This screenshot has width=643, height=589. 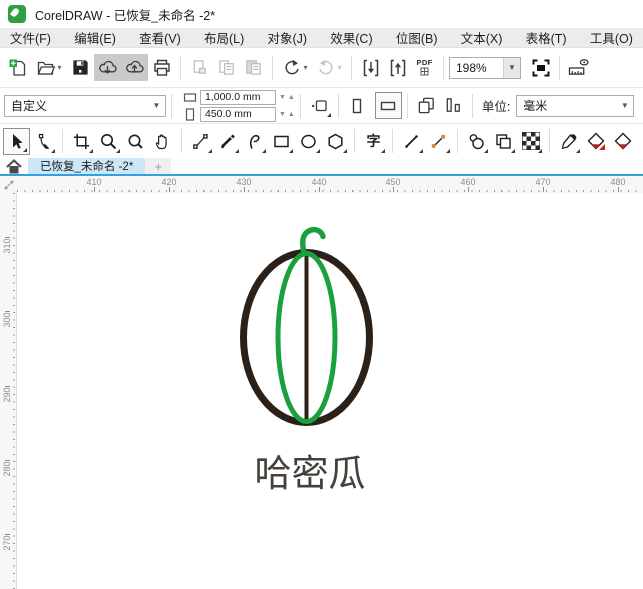 What do you see at coordinates (160, 37) in the screenshot?
I see `menu-view: 查看(V)` at bounding box center [160, 37].